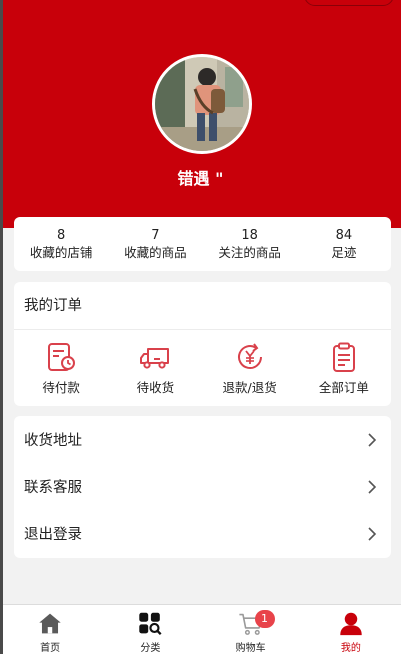 This screenshot has height=654, width=401. I want to click on tab-home: 首页, so click(50, 629).